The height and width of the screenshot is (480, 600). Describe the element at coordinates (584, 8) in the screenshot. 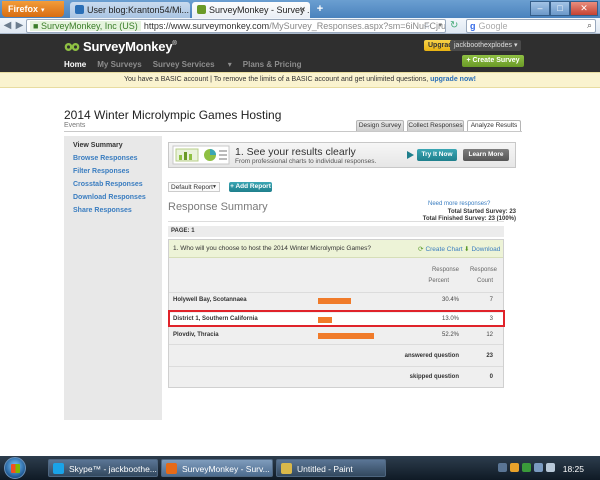

I see `close-window-button: ✕` at that location.